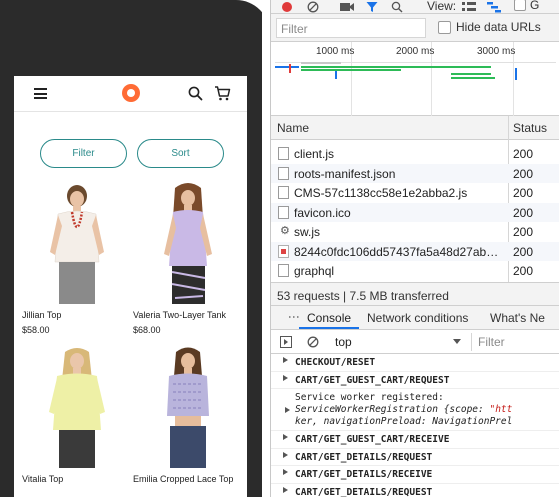 Image resolution: width=559 pixels, height=497 pixels. What do you see at coordinates (294, 316) in the screenshot?
I see `drawer-menu-icon: ⋮` at bounding box center [294, 316].